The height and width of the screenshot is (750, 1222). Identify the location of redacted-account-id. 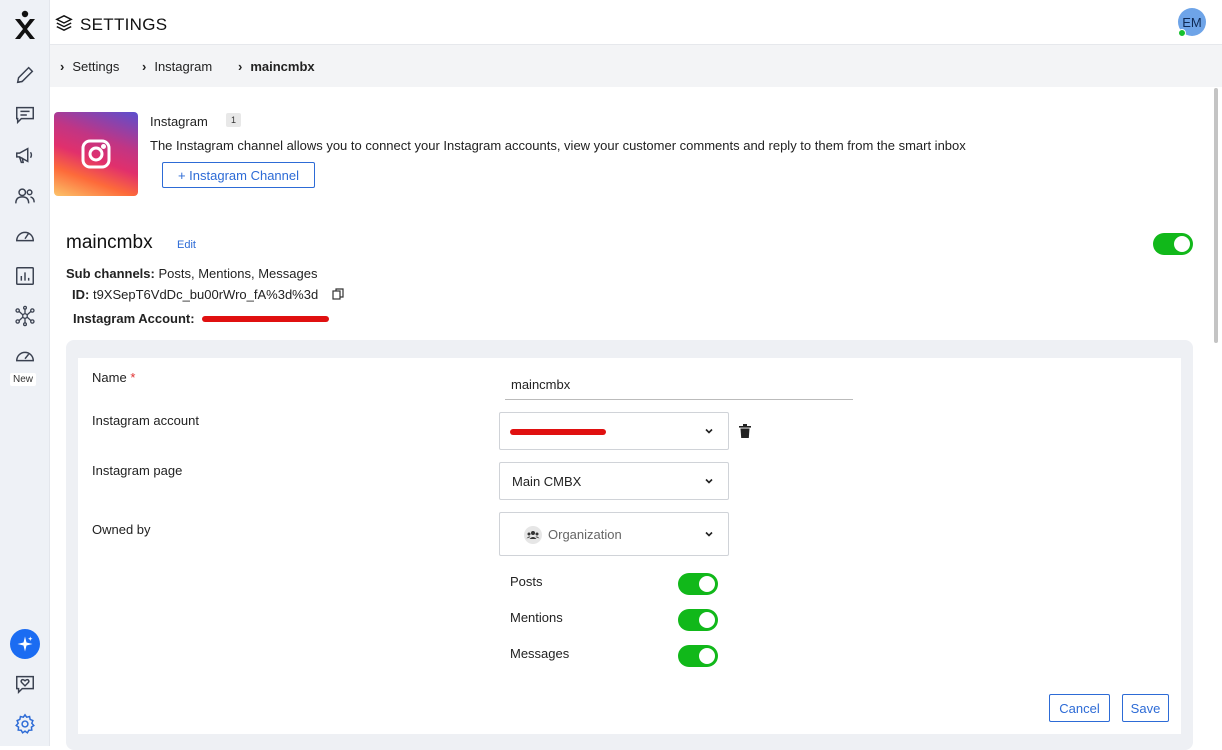
(265, 319).